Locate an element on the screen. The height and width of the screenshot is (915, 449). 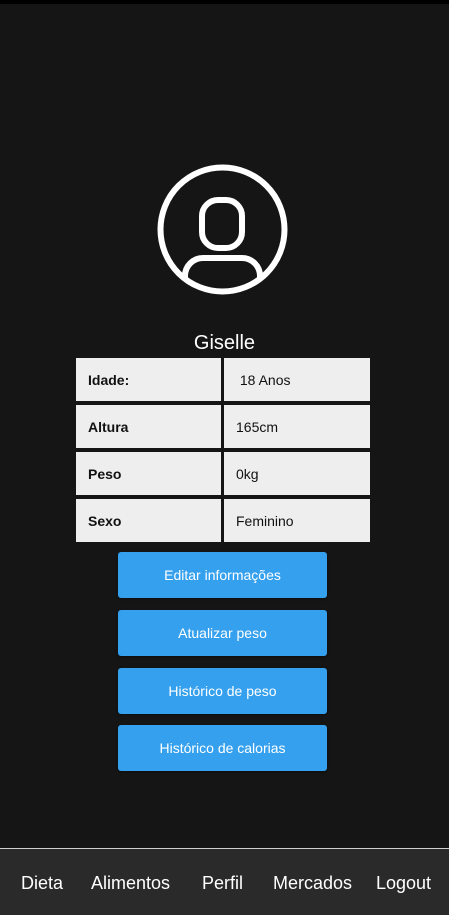
info-value: 0kg is located at coordinates (297, 473).